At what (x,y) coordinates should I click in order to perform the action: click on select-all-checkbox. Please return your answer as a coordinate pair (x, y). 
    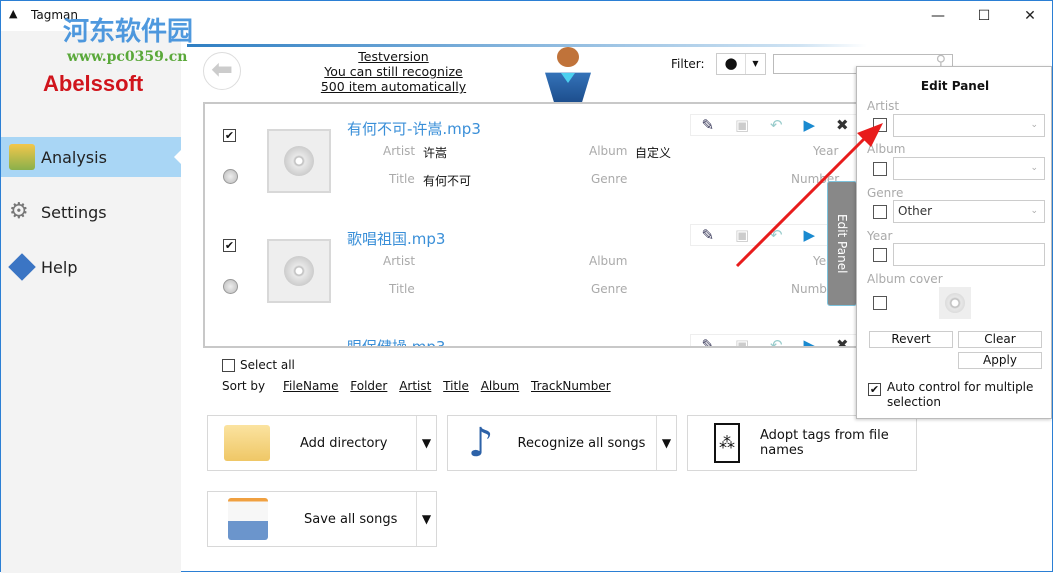
    Looking at the image, I should click on (228, 365).